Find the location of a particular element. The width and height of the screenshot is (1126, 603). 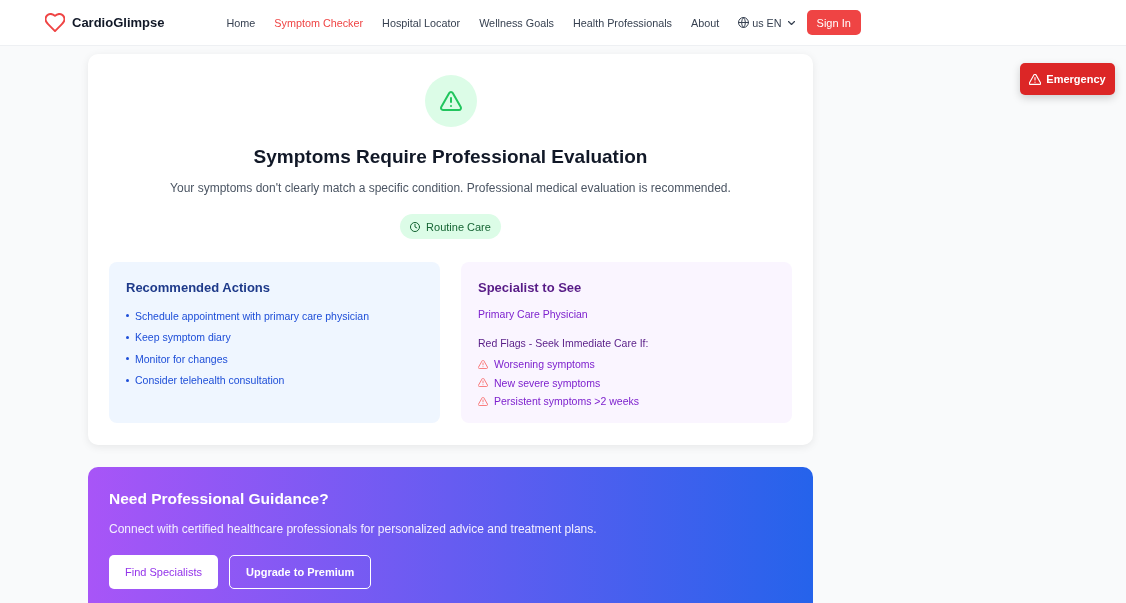

logo-text: CardioGlimpse is located at coordinates (118, 22).